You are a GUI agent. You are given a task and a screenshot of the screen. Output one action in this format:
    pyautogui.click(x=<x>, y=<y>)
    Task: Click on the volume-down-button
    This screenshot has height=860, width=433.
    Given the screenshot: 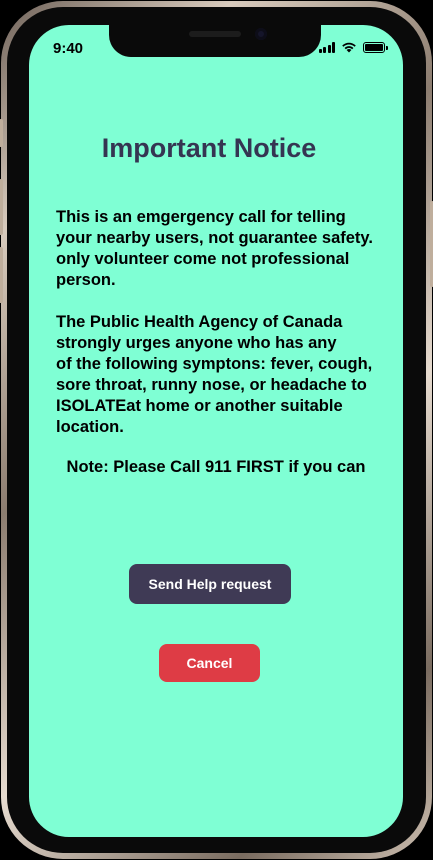 What is the action you would take?
    pyautogui.click(x=1, y=275)
    